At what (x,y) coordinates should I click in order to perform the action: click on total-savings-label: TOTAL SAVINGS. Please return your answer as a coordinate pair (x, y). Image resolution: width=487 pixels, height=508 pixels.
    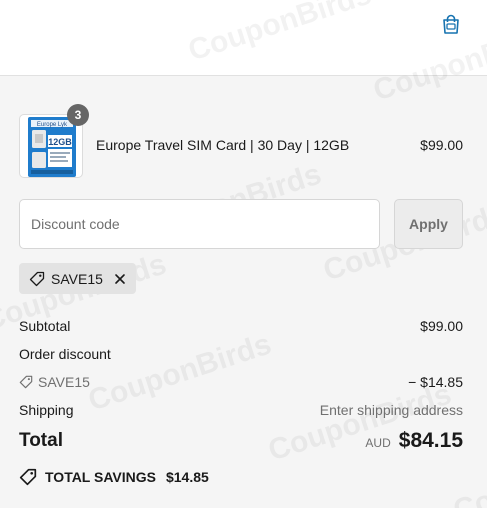
    Looking at the image, I should click on (100, 477).